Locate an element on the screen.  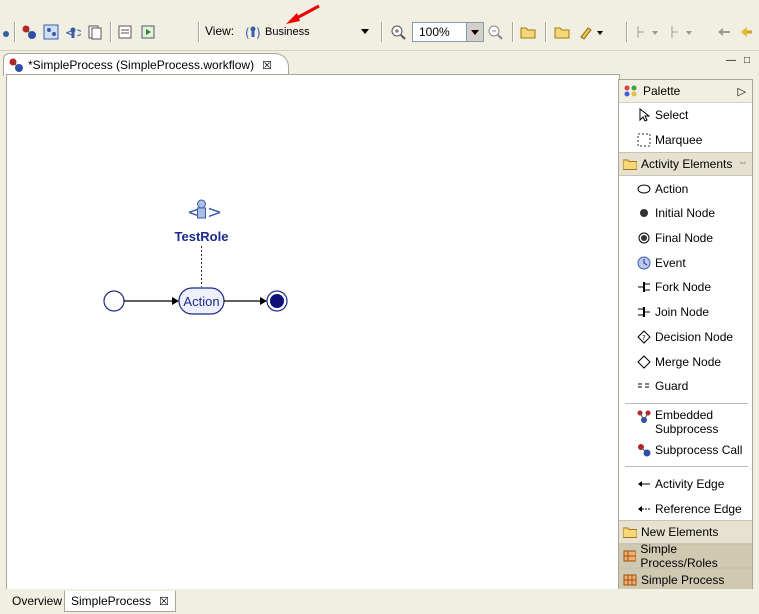
drawer-activity-elements: Activity Elements ⇔ is located at coordinates (685, 164).